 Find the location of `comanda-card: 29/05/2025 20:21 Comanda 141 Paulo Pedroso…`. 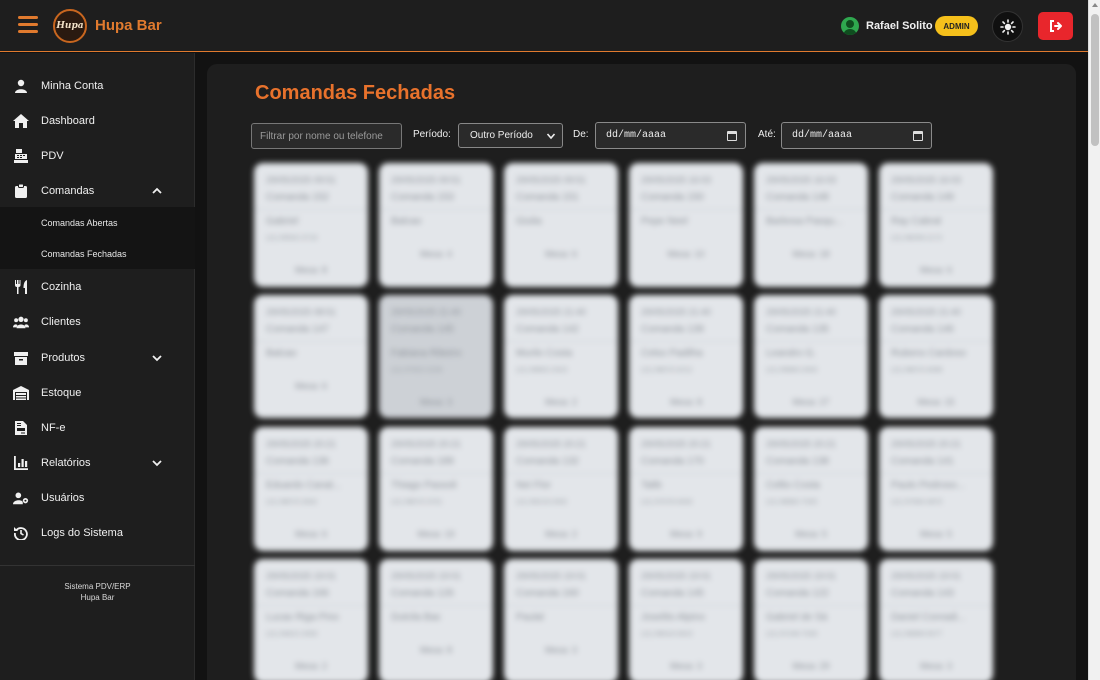

comanda-card: 29/05/2025 20:21 Comanda 141 Paulo Pedroso… is located at coordinates (936, 489).